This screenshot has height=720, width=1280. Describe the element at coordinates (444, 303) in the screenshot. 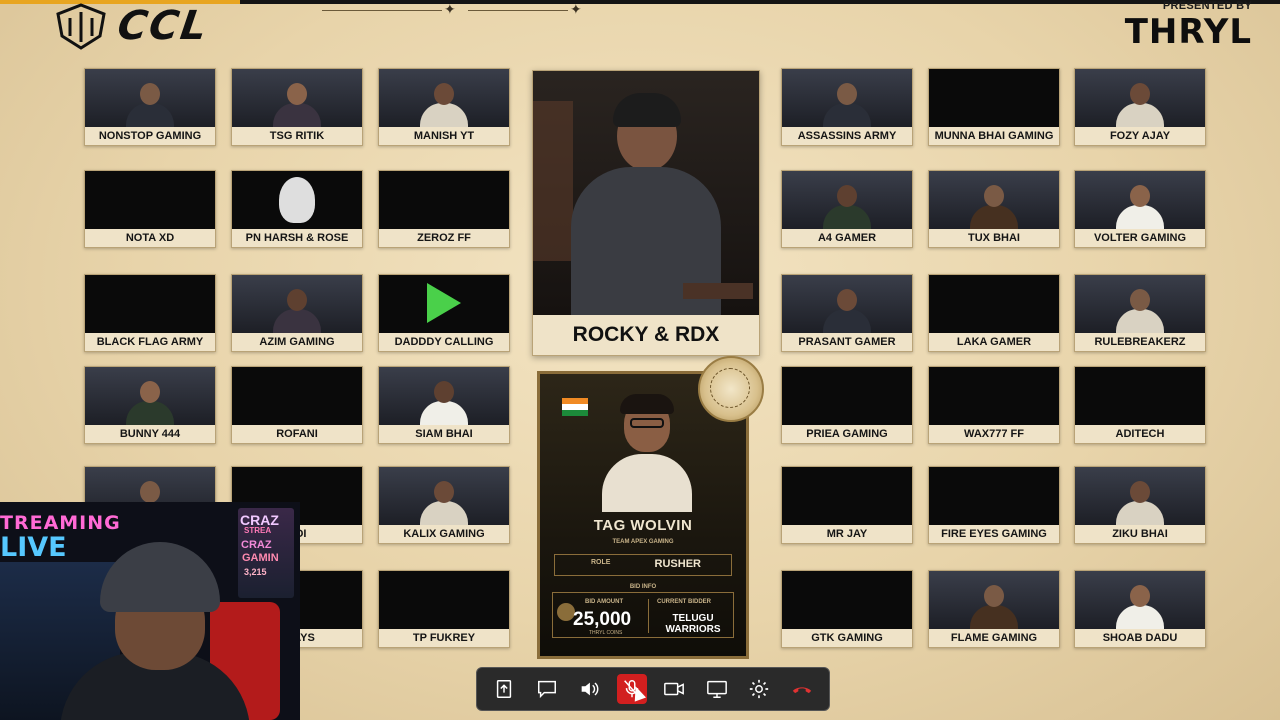

I see `team-logo-icon` at that location.